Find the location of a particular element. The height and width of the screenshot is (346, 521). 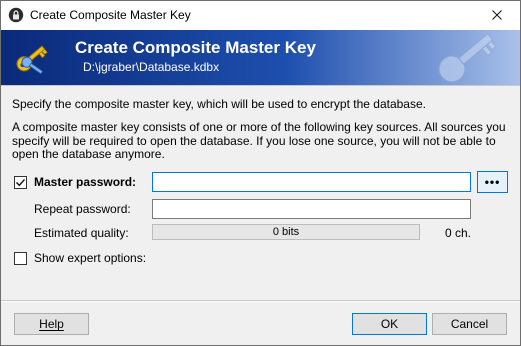

close-button is located at coordinates (497, 15).